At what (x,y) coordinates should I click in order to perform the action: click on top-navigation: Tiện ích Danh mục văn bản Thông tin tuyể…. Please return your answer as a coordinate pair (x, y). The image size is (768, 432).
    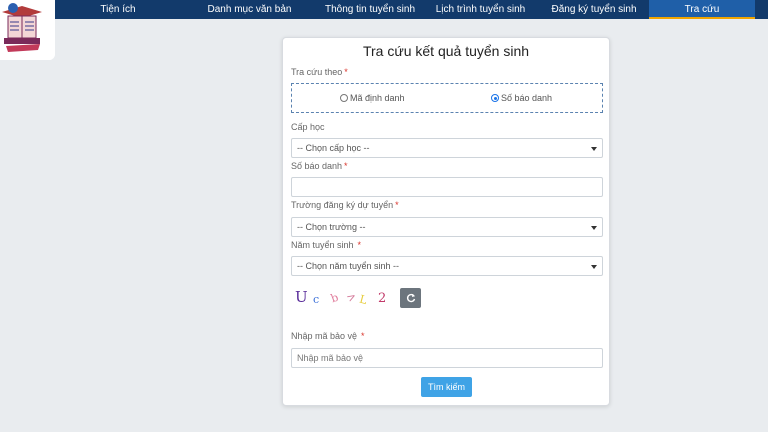
    Looking at the image, I should click on (411, 9).